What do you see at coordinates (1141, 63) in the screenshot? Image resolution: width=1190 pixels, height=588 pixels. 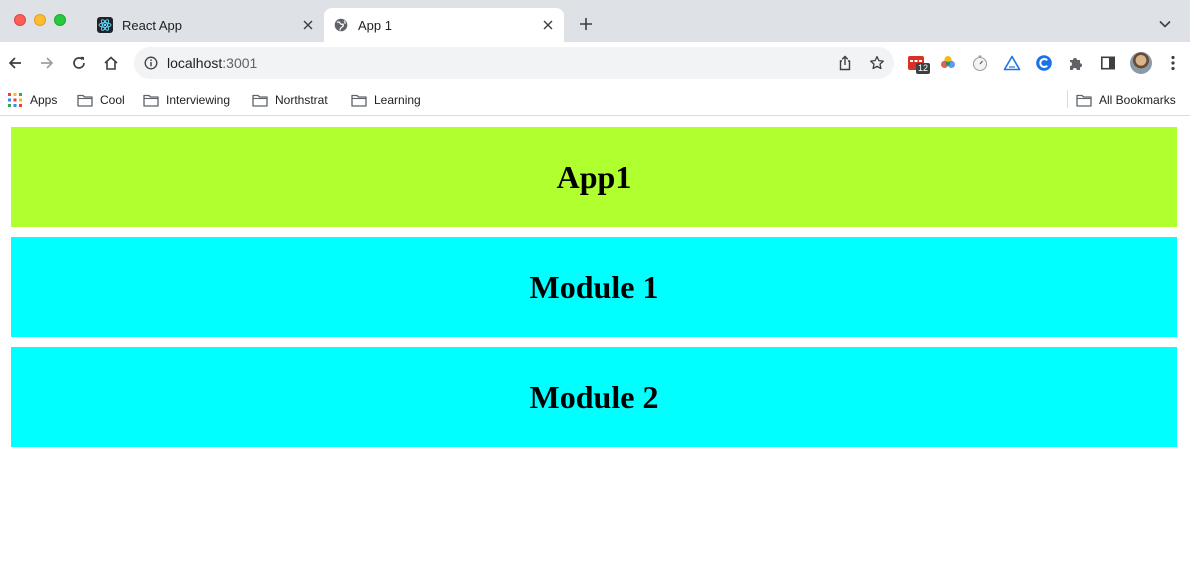 I see `profile-avatar` at bounding box center [1141, 63].